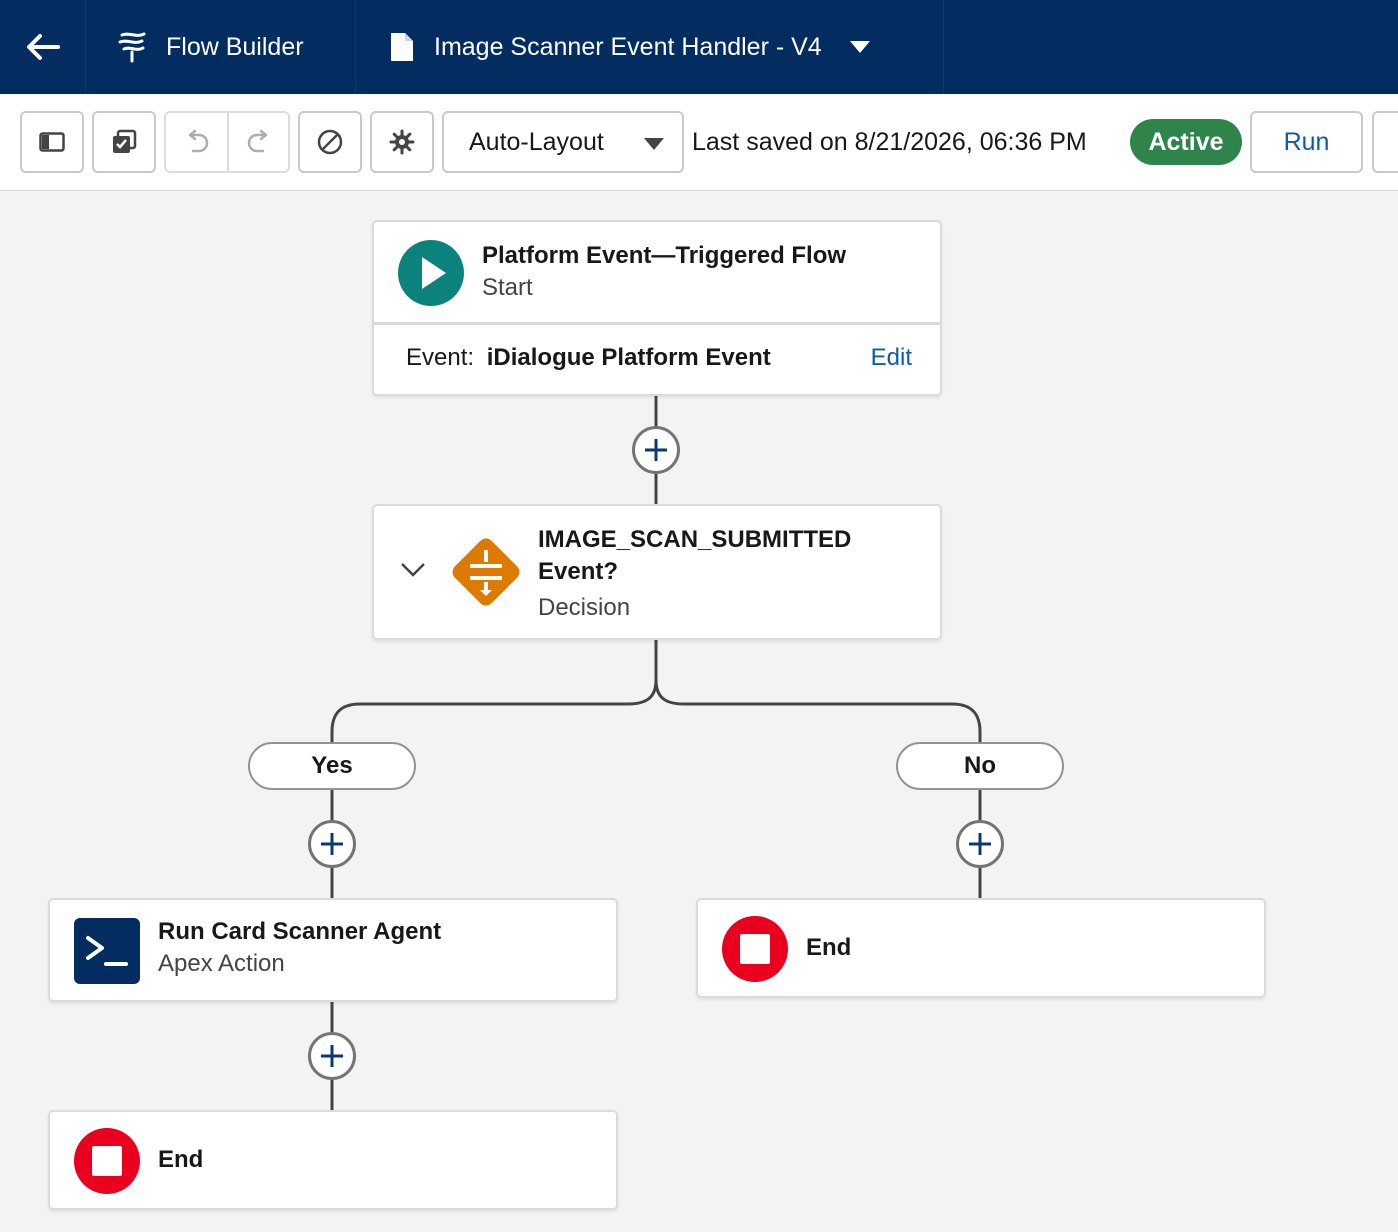  Describe the element at coordinates (440, 357) in the screenshot. I see `event-label: Event:` at that location.